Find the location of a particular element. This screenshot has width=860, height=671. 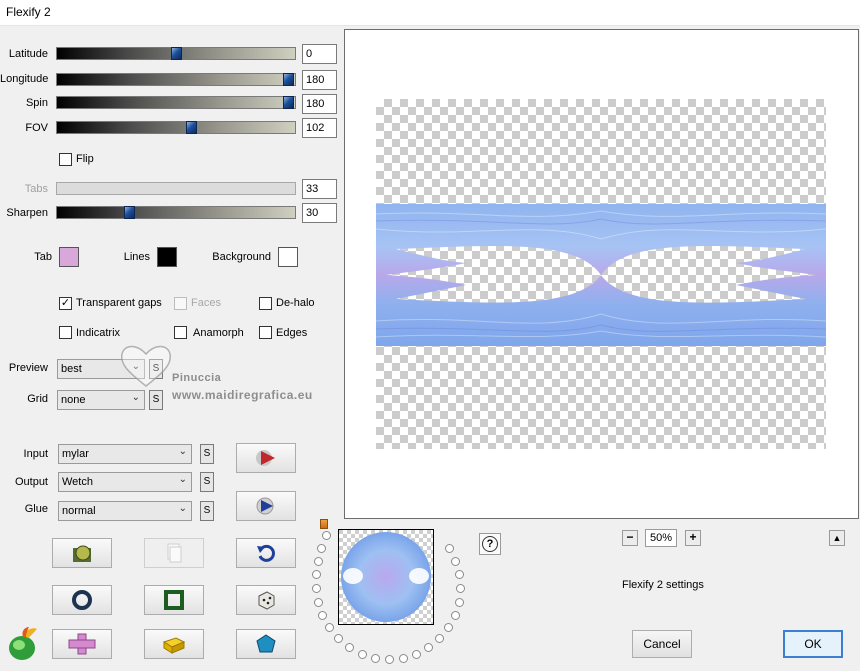

navigator-thumbnail is located at coordinates (386, 577).